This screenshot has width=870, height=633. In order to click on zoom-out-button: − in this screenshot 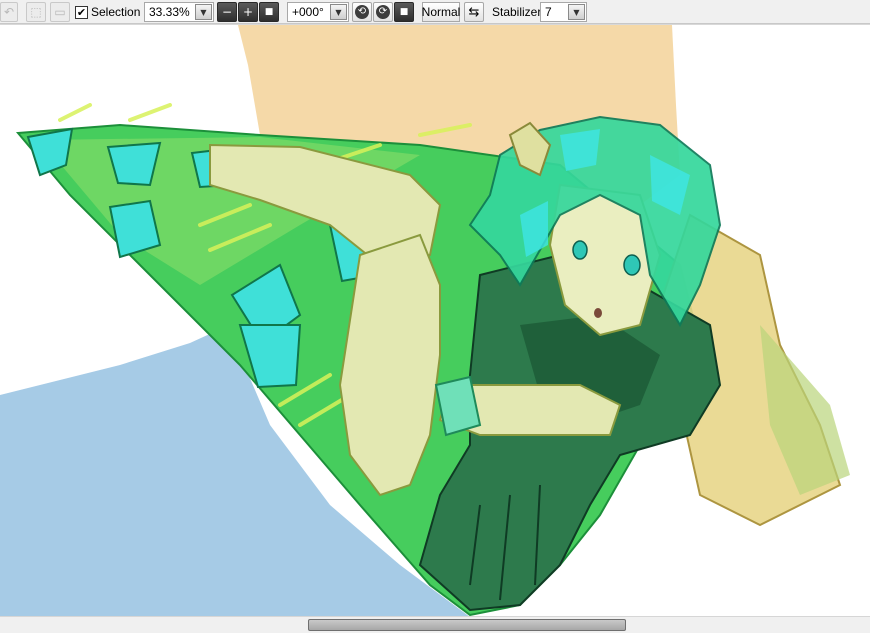, I will do `click(227, 12)`.